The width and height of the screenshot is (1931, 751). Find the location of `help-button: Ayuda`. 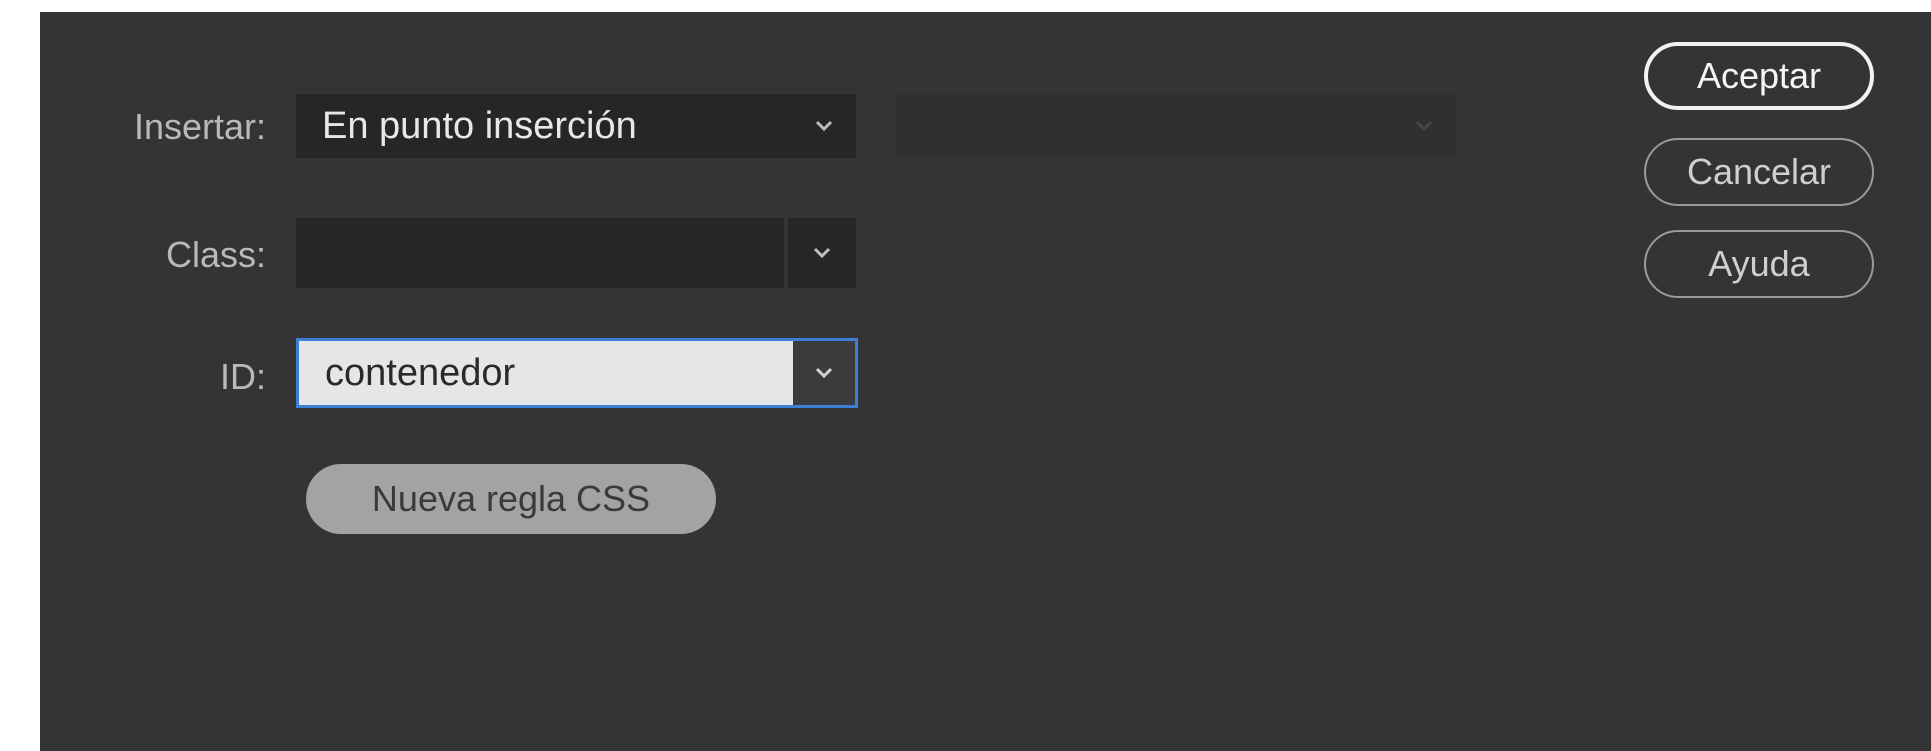

help-button: Ayuda is located at coordinates (1759, 264).